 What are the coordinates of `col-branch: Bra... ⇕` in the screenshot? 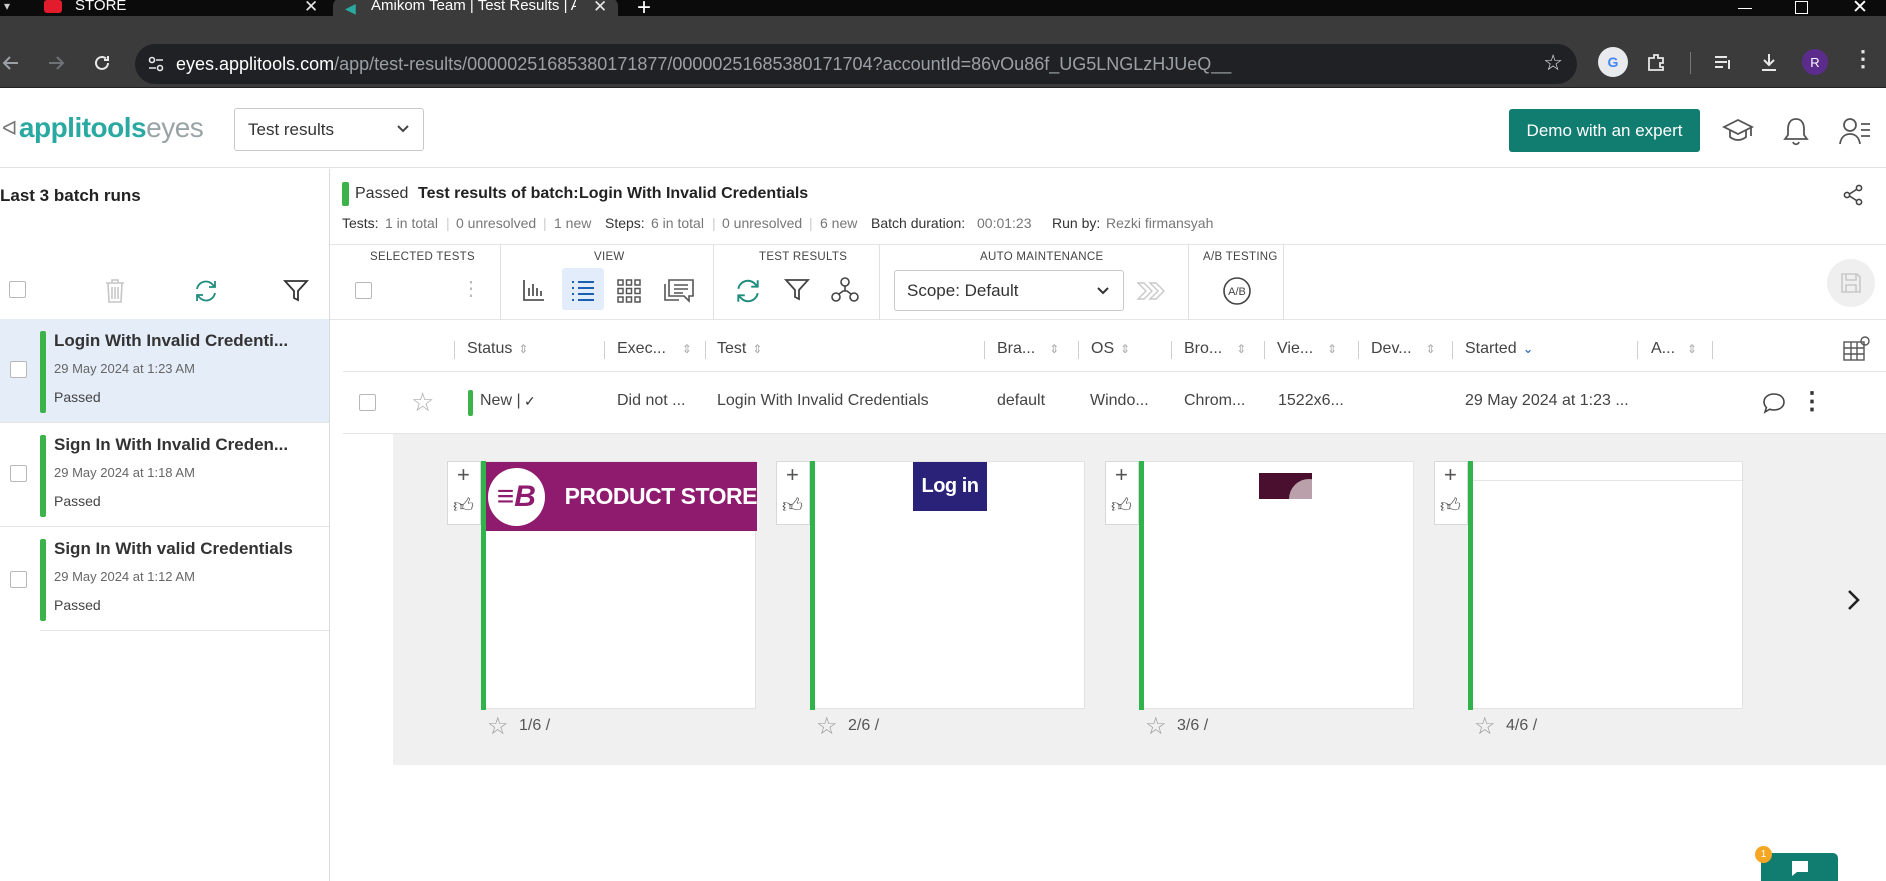 It's located at (1028, 349).